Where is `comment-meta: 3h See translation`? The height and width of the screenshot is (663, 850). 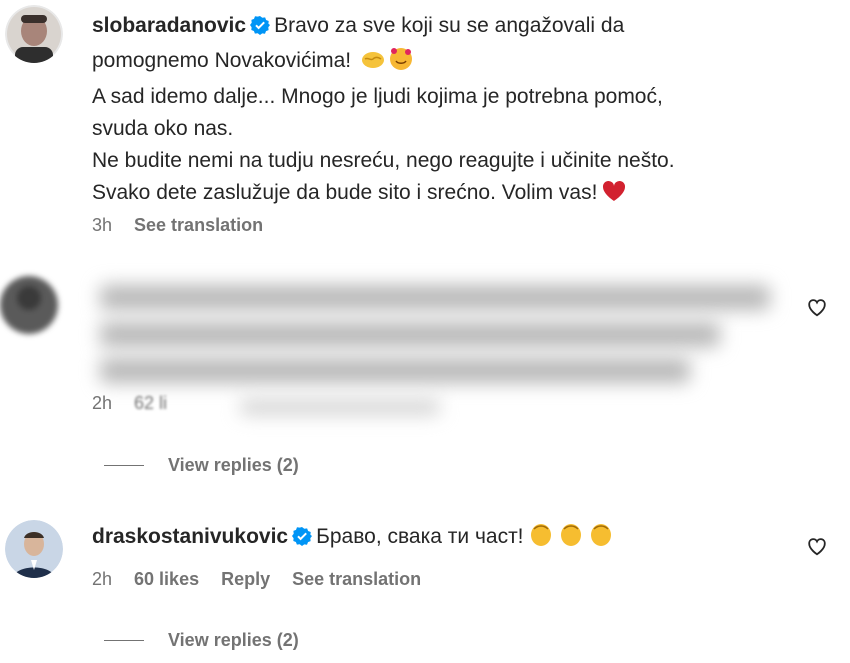
comment-meta: 3h See translation is located at coordinates (177, 225).